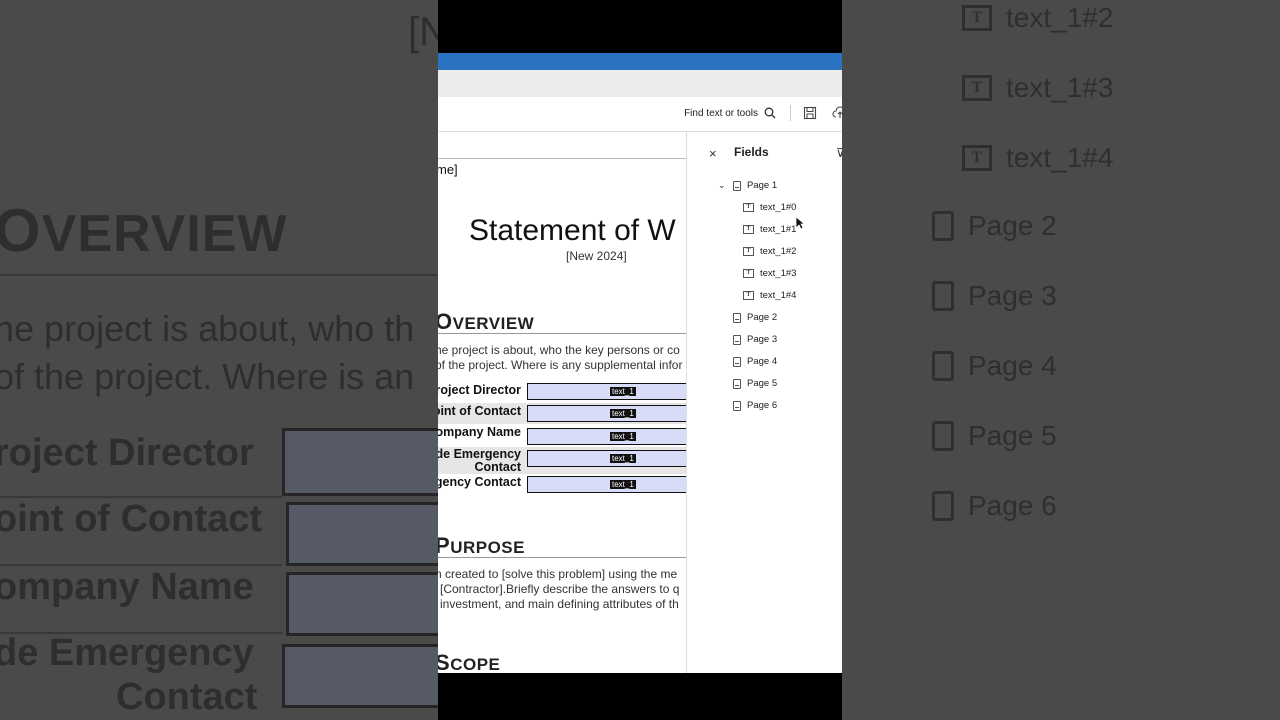 This screenshot has width=1280, height=720. I want to click on doc-subtitle: [New 2024], so click(596, 256).